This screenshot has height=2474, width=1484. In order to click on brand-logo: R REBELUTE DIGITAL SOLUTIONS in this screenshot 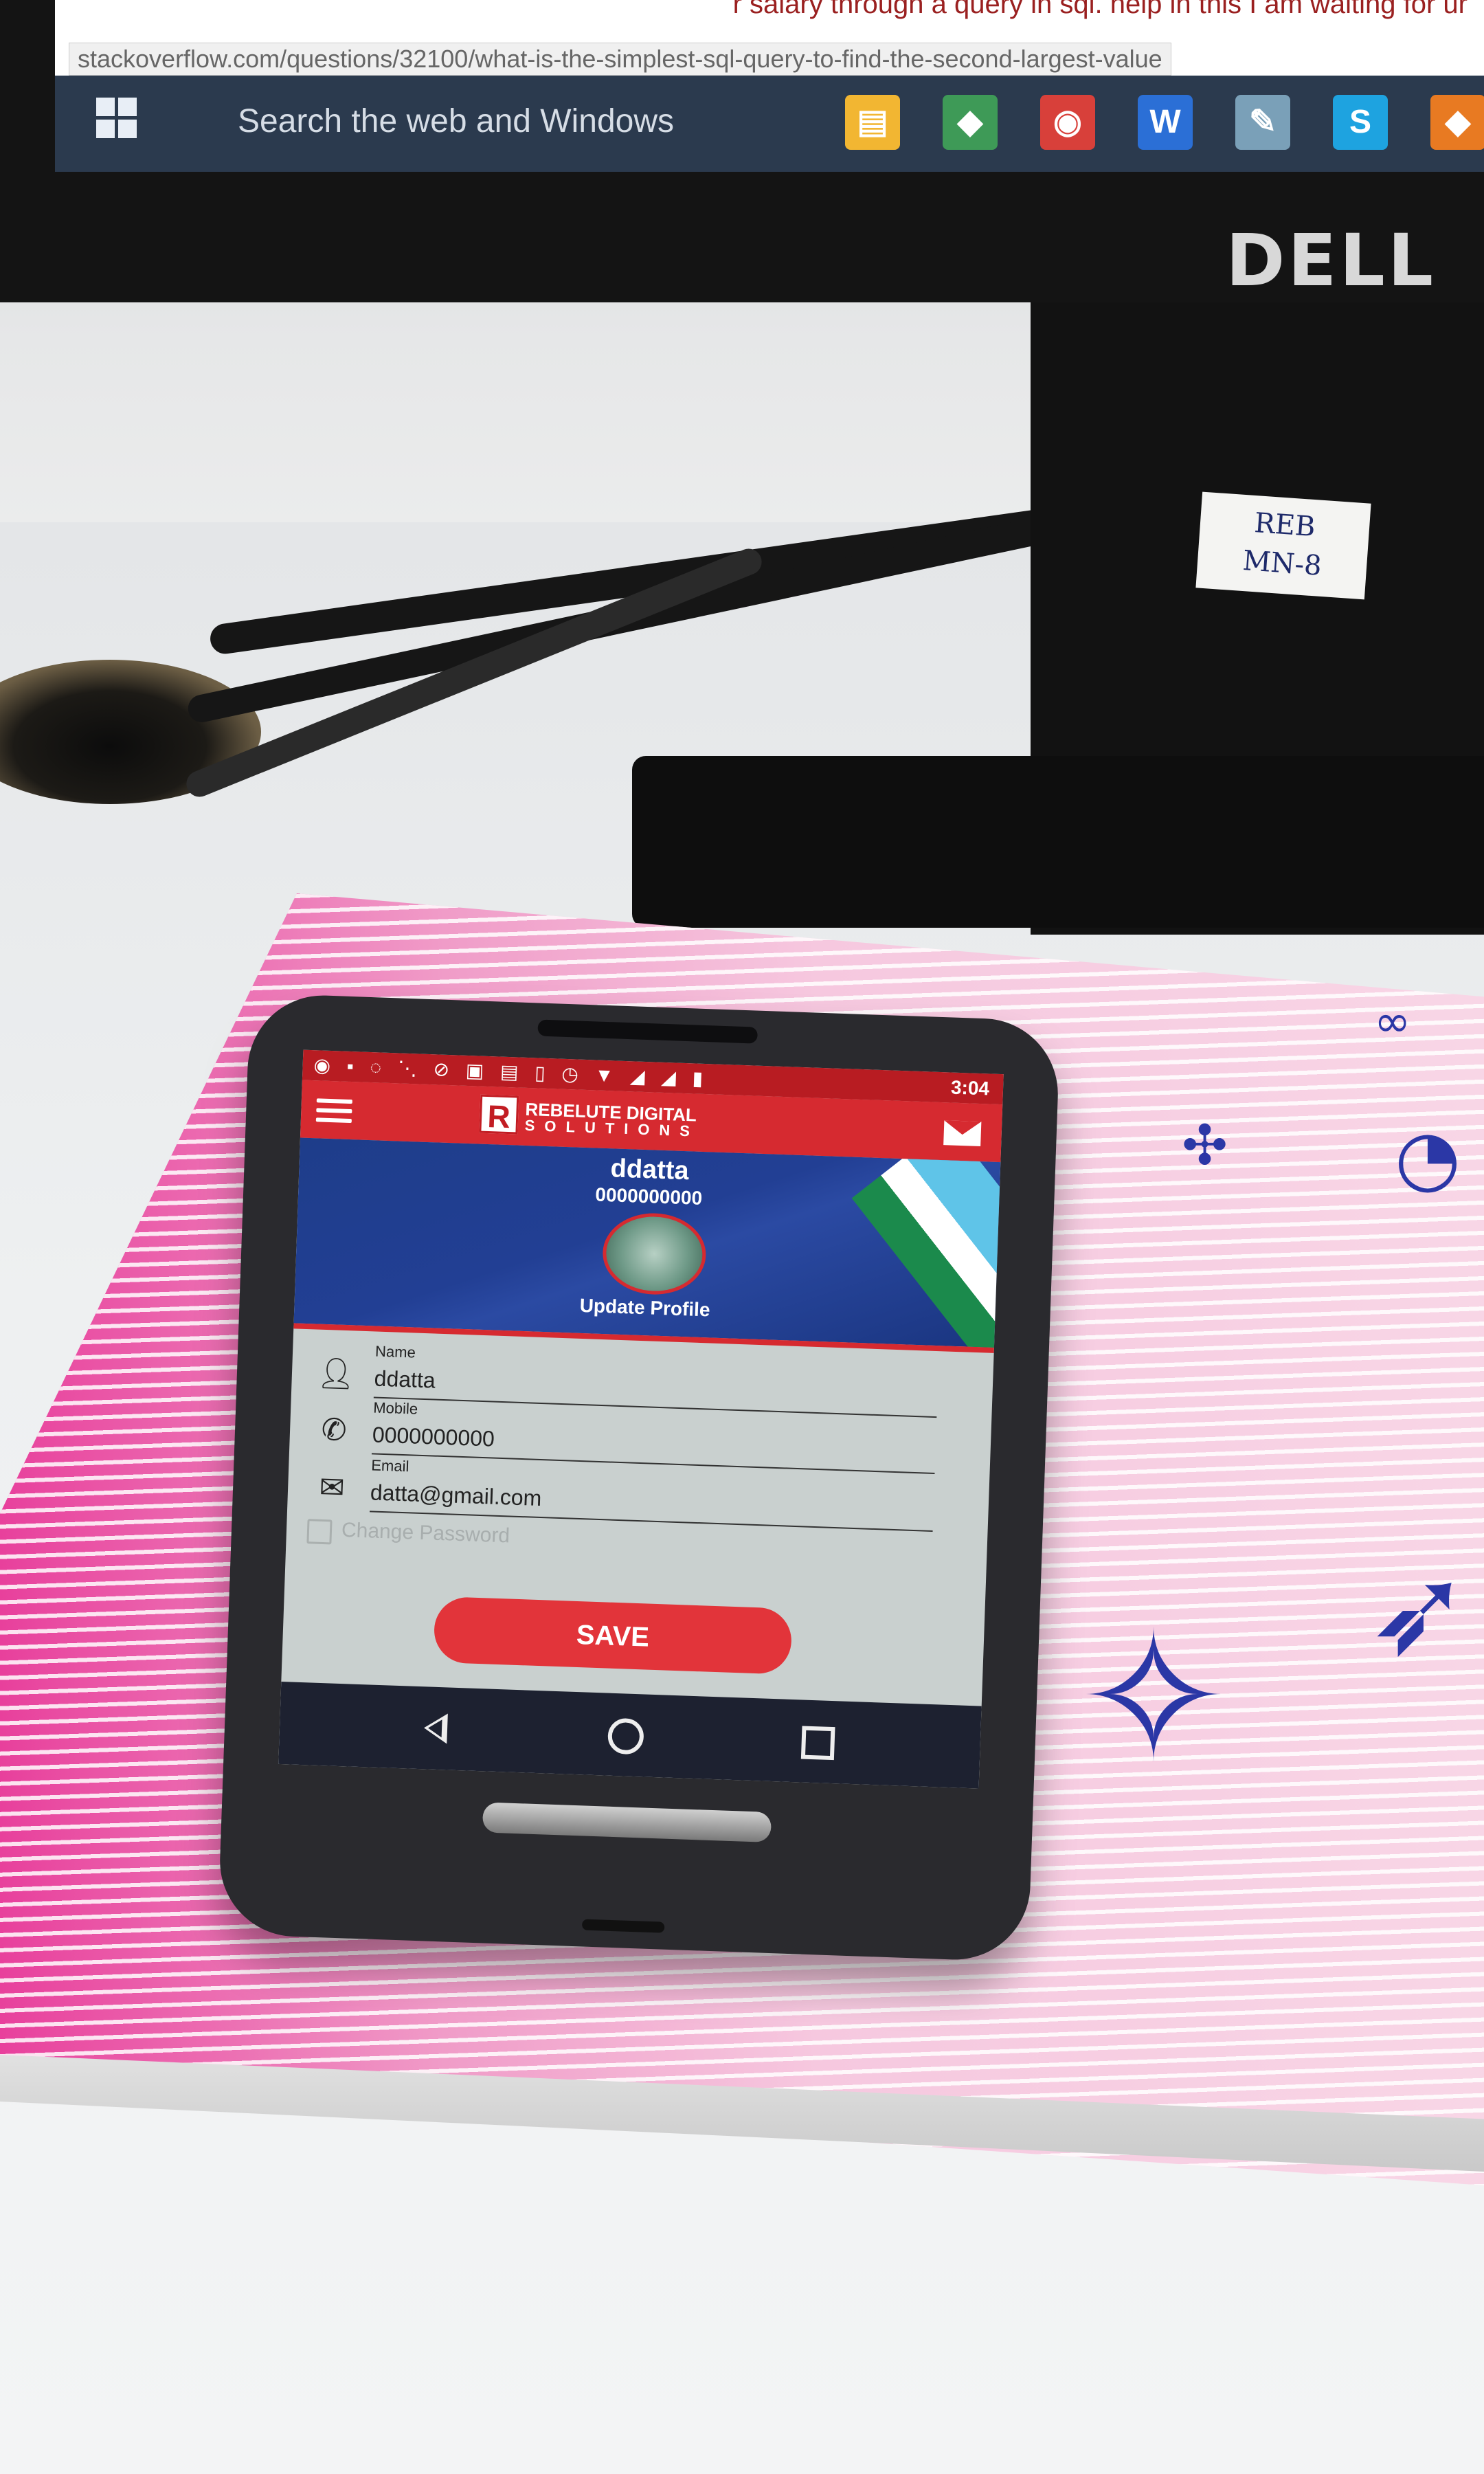, I will do `click(644, 1121)`.